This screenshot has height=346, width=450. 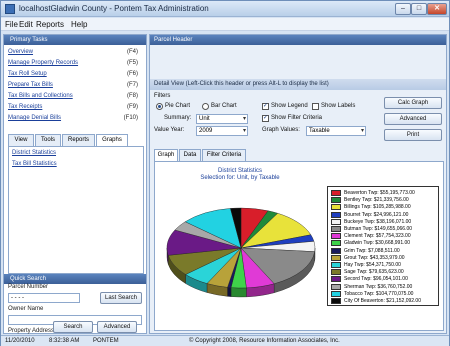 I want to click on status-date: 11/20/2010, so click(x=20, y=341).